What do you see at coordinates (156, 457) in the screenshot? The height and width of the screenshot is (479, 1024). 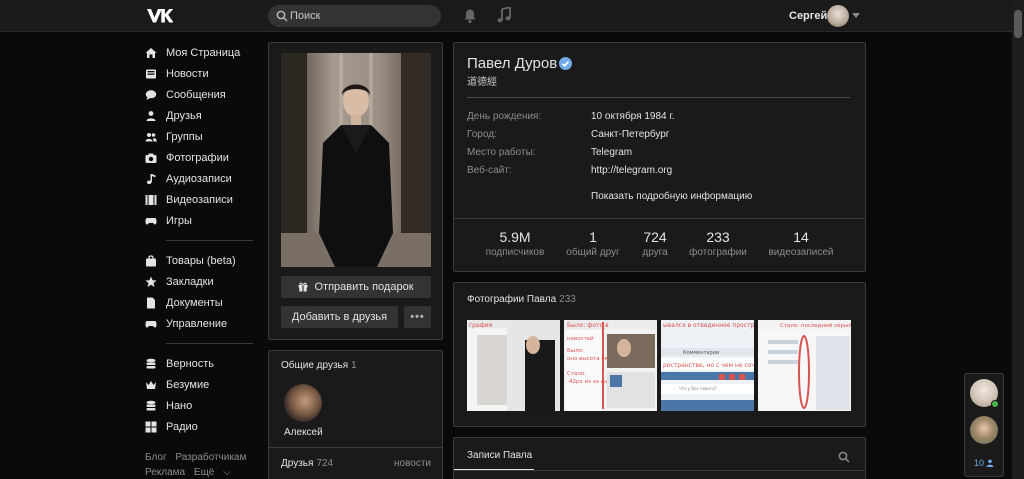 I see `footer-blog-link: Блог` at bounding box center [156, 457].